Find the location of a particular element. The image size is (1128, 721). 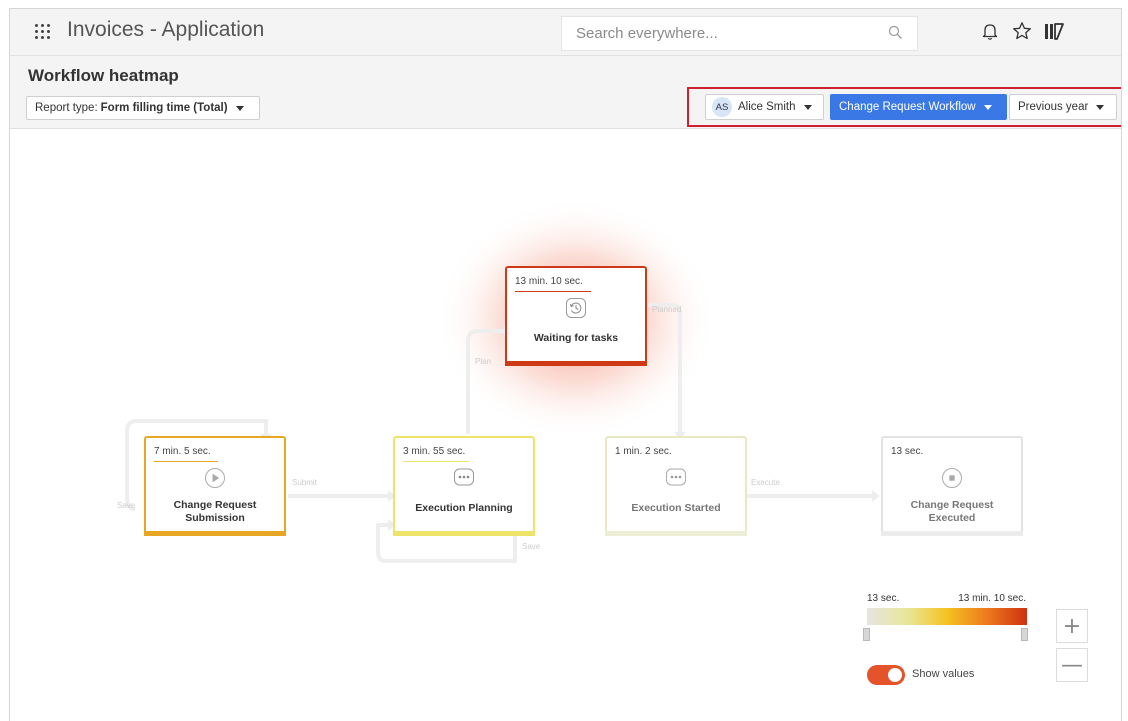

show-values-toggle is located at coordinates (886, 675).